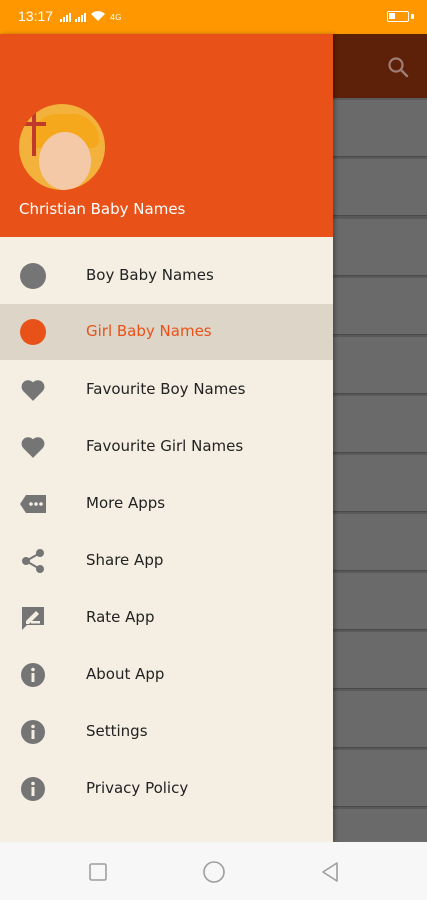 This screenshot has width=427, height=900. What do you see at coordinates (33, 618) in the screenshot?
I see `rate-icon` at bounding box center [33, 618].